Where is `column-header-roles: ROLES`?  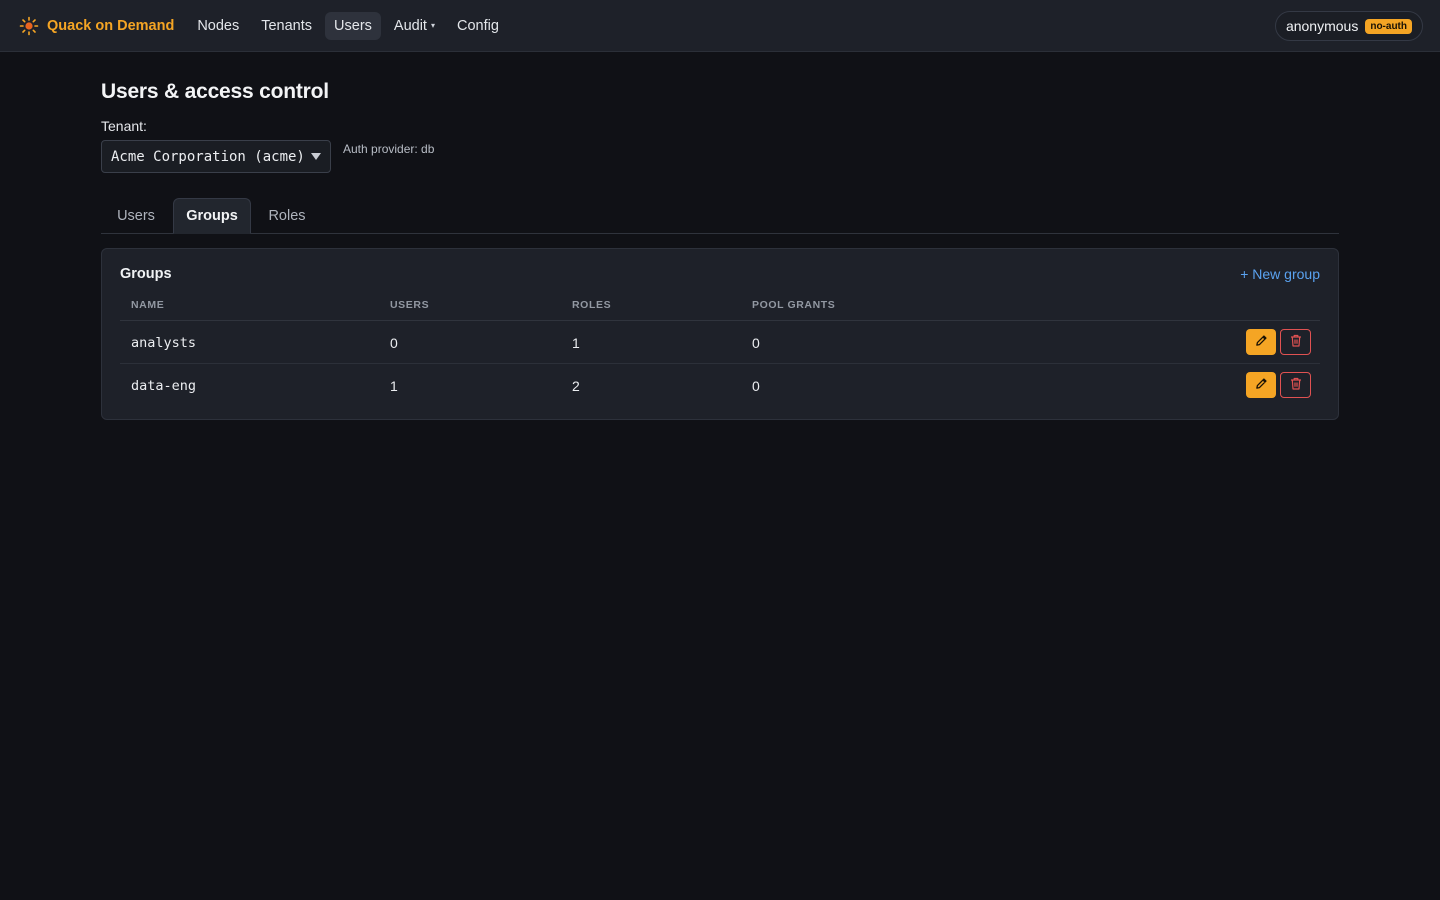 column-header-roles: ROLES is located at coordinates (591, 305).